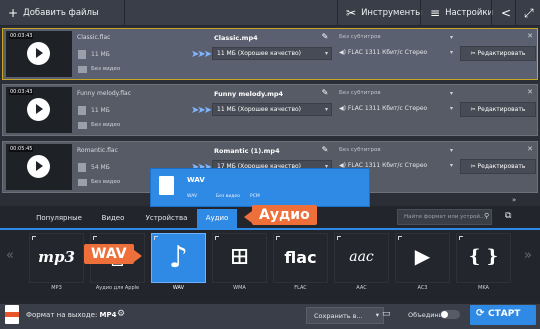 This screenshot has height=329, width=540. I want to click on expand-button: ⤢, so click(529, 13).